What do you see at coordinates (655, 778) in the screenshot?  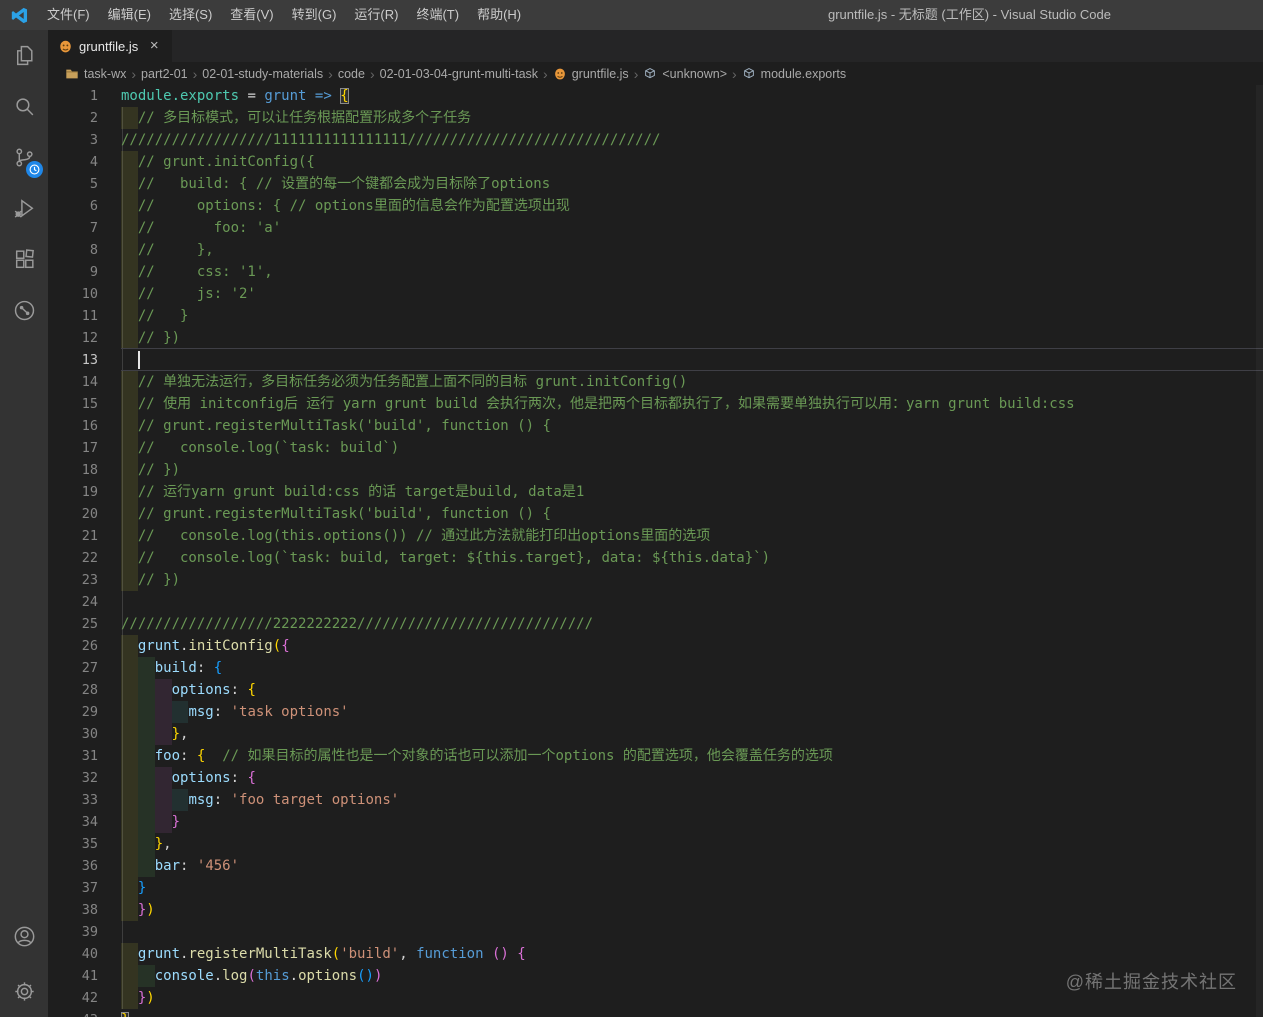 I see `code-line: 32 options: {` at bounding box center [655, 778].